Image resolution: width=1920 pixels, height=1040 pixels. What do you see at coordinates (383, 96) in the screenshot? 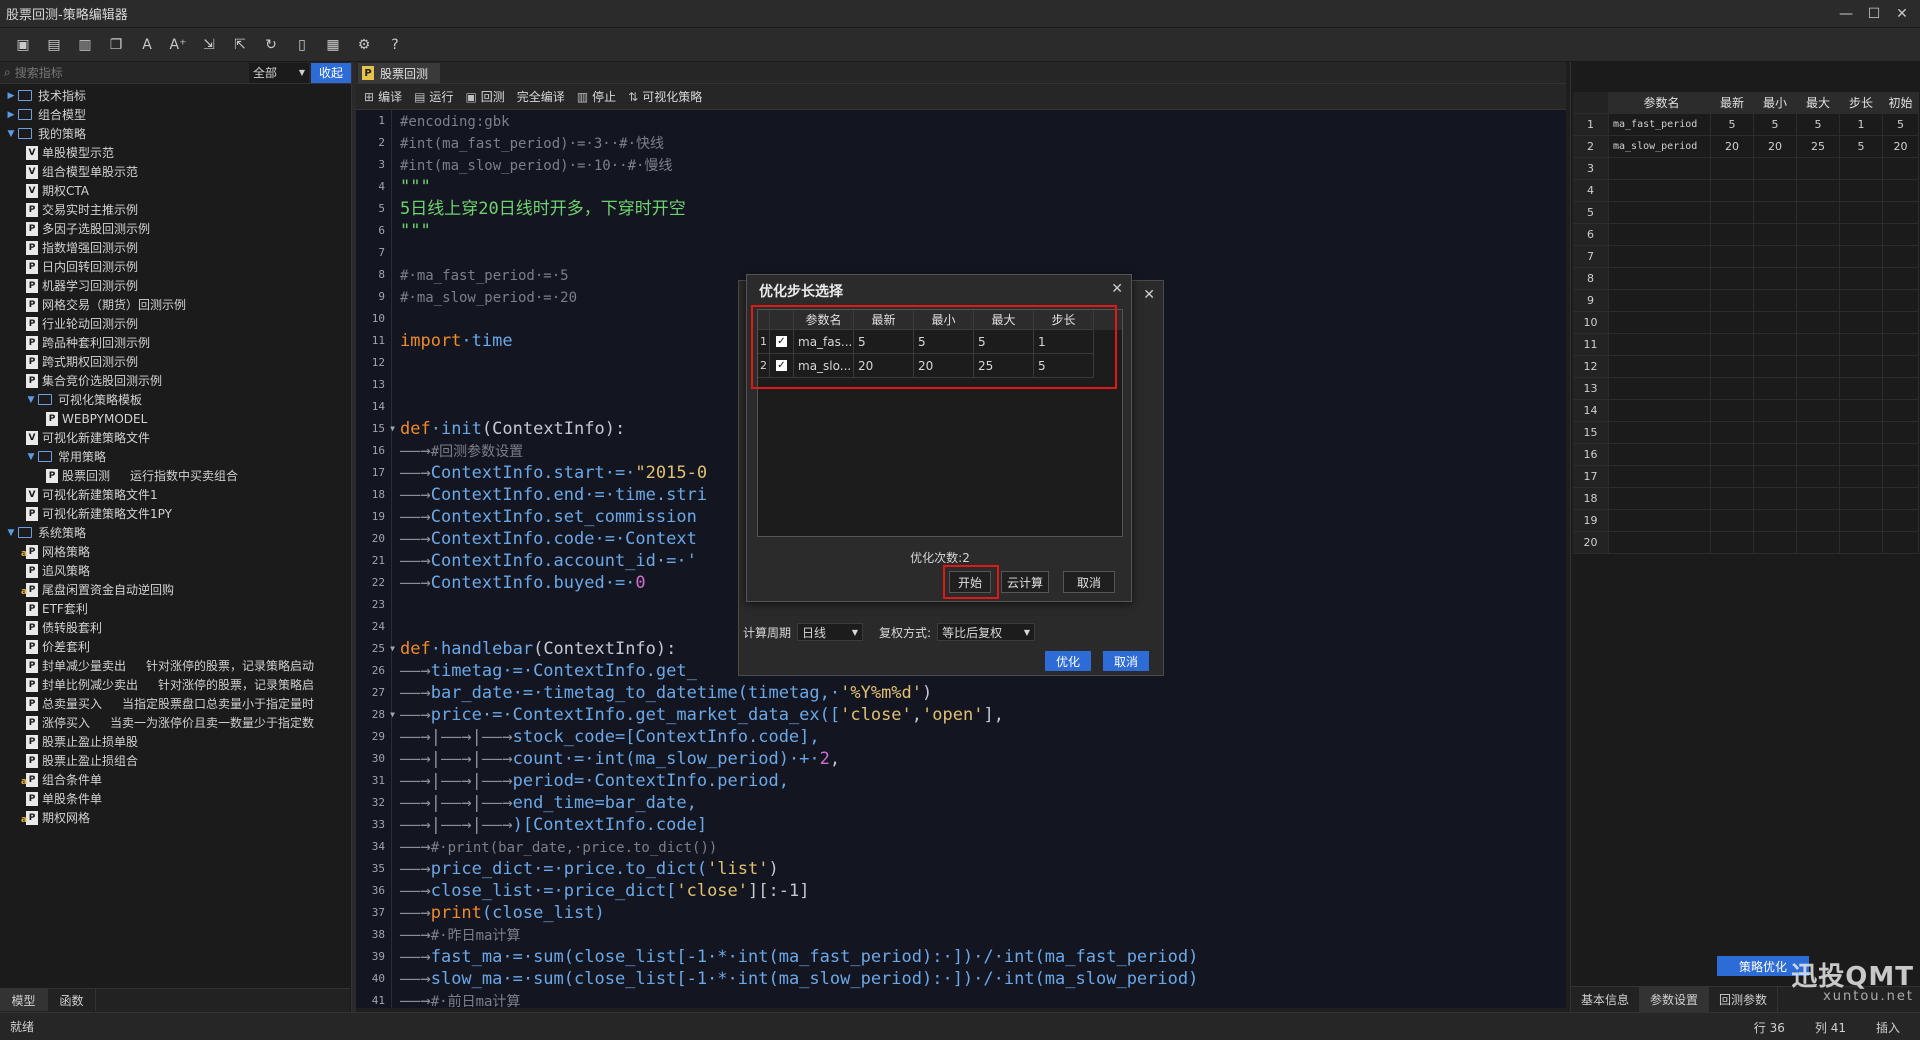
I see `editor-action-button: ⊞ 编译` at bounding box center [383, 96].